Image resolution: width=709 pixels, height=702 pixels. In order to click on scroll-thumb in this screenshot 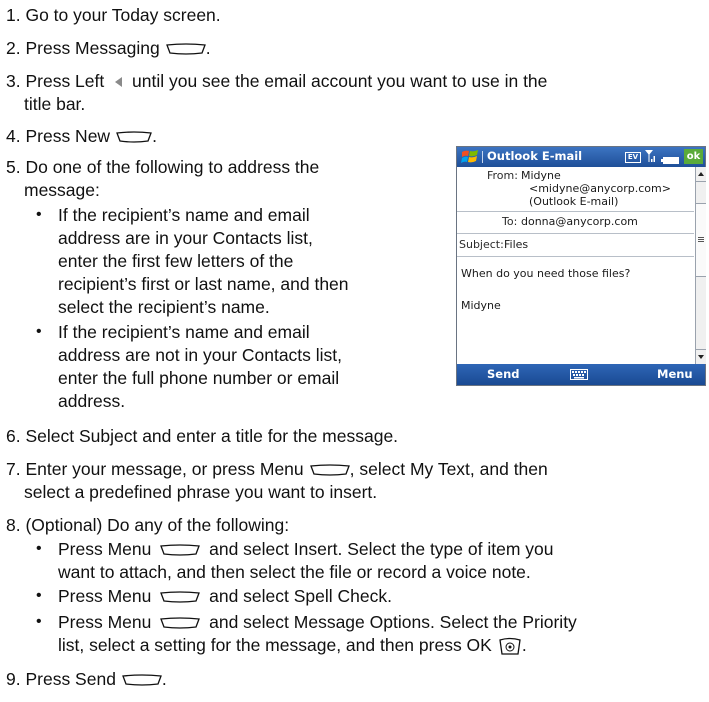, I will do `click(701, 240)`.